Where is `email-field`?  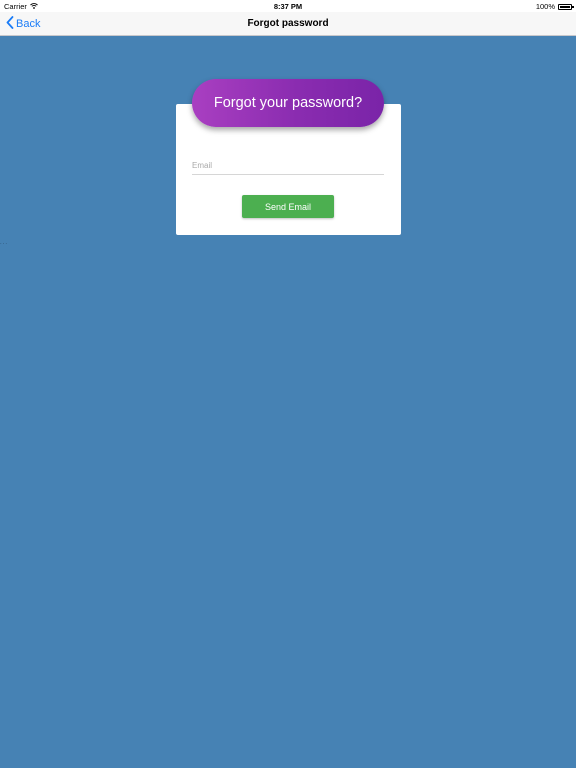
email-field is located at coordinates (288, 166).